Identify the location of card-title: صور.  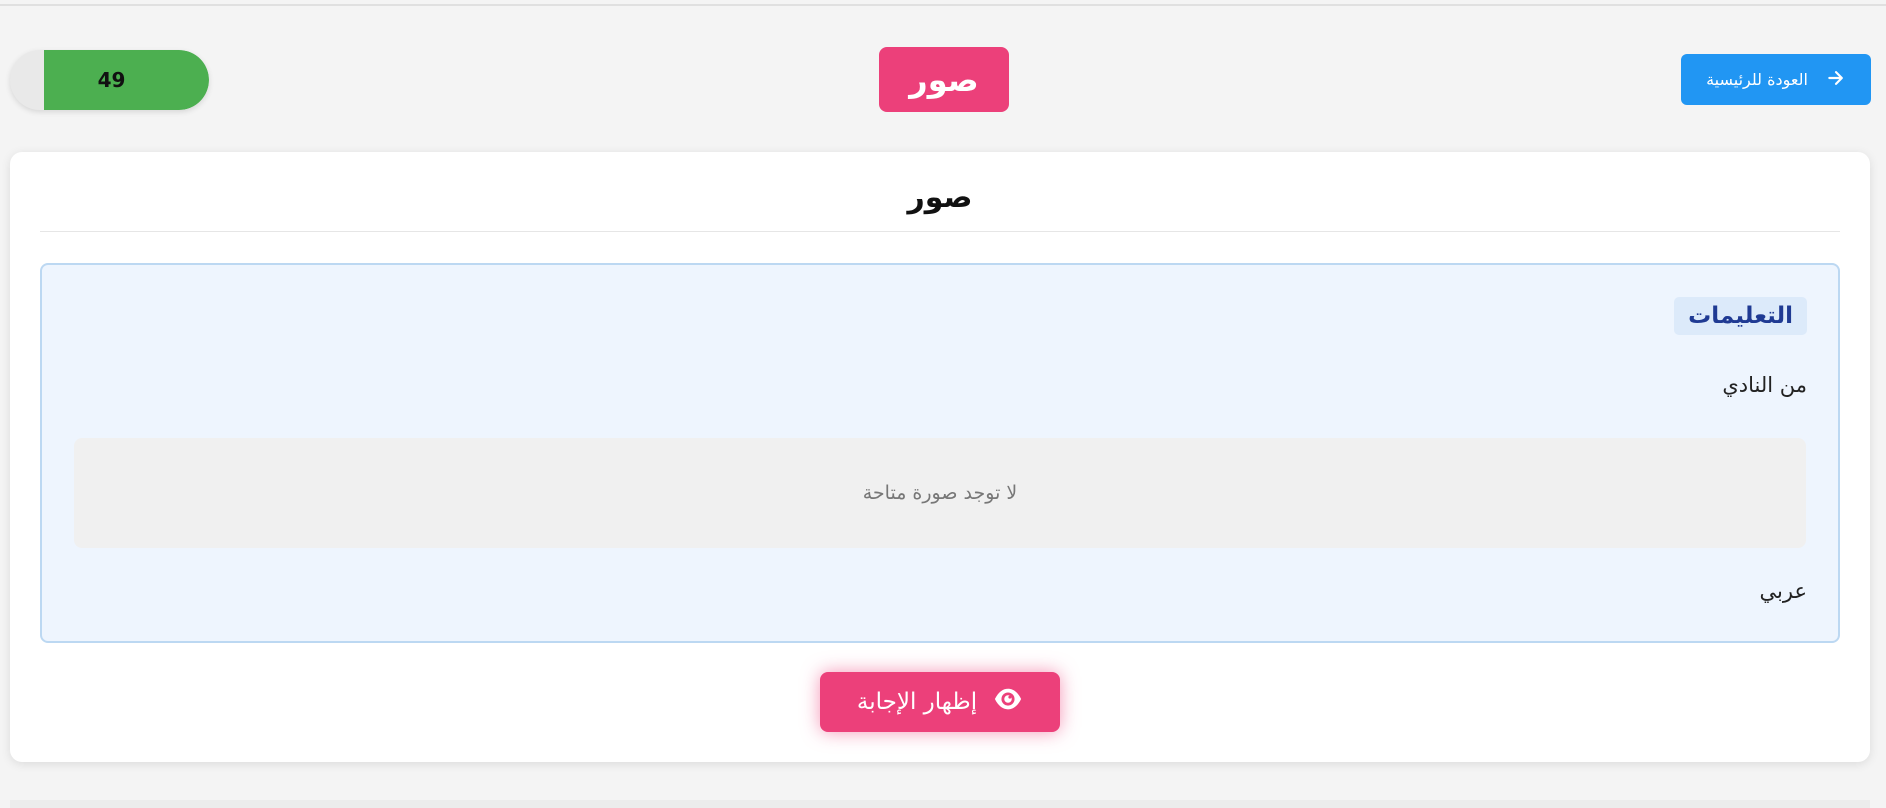
(940, 206).